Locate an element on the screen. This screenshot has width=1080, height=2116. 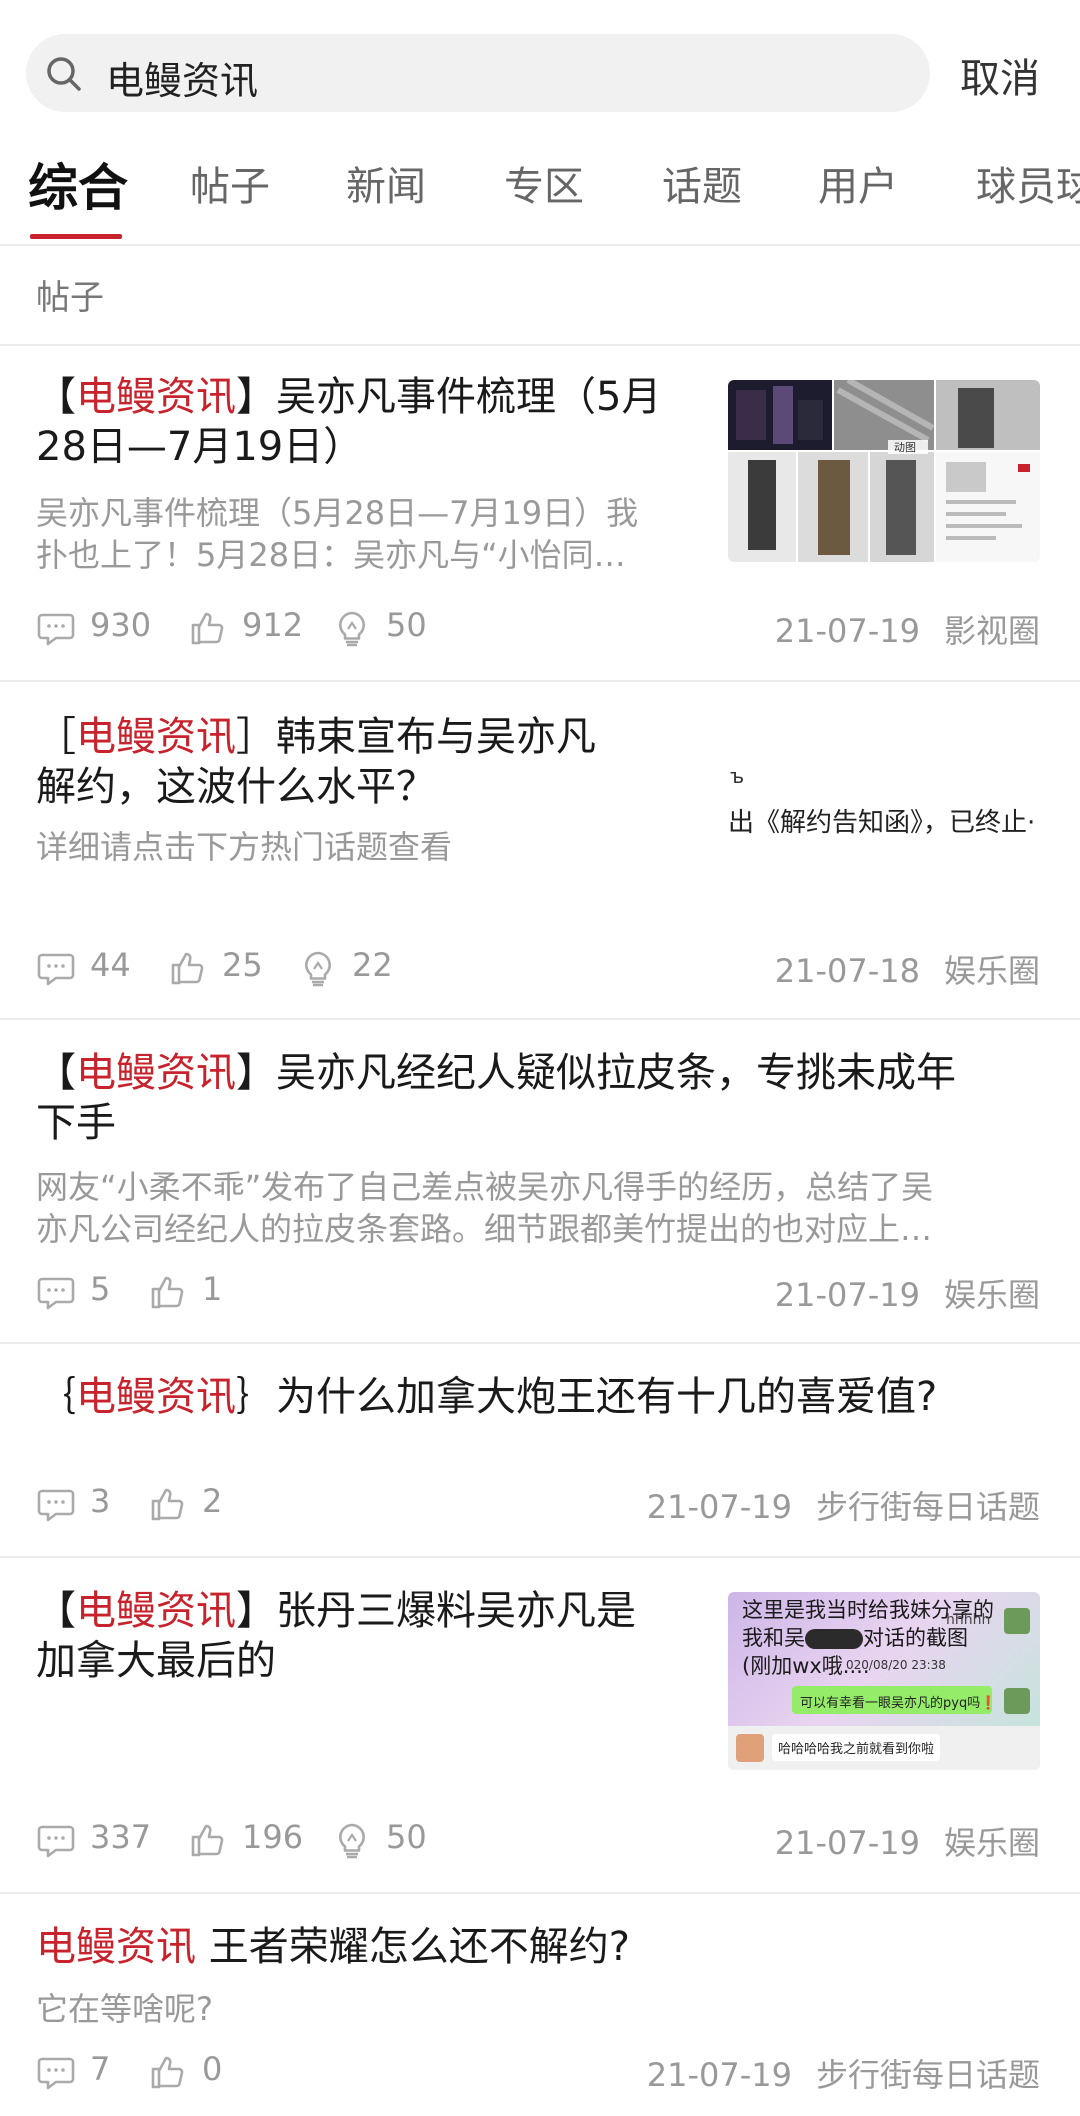
thumb-mark: ъ is located at coordinates (737, 776).